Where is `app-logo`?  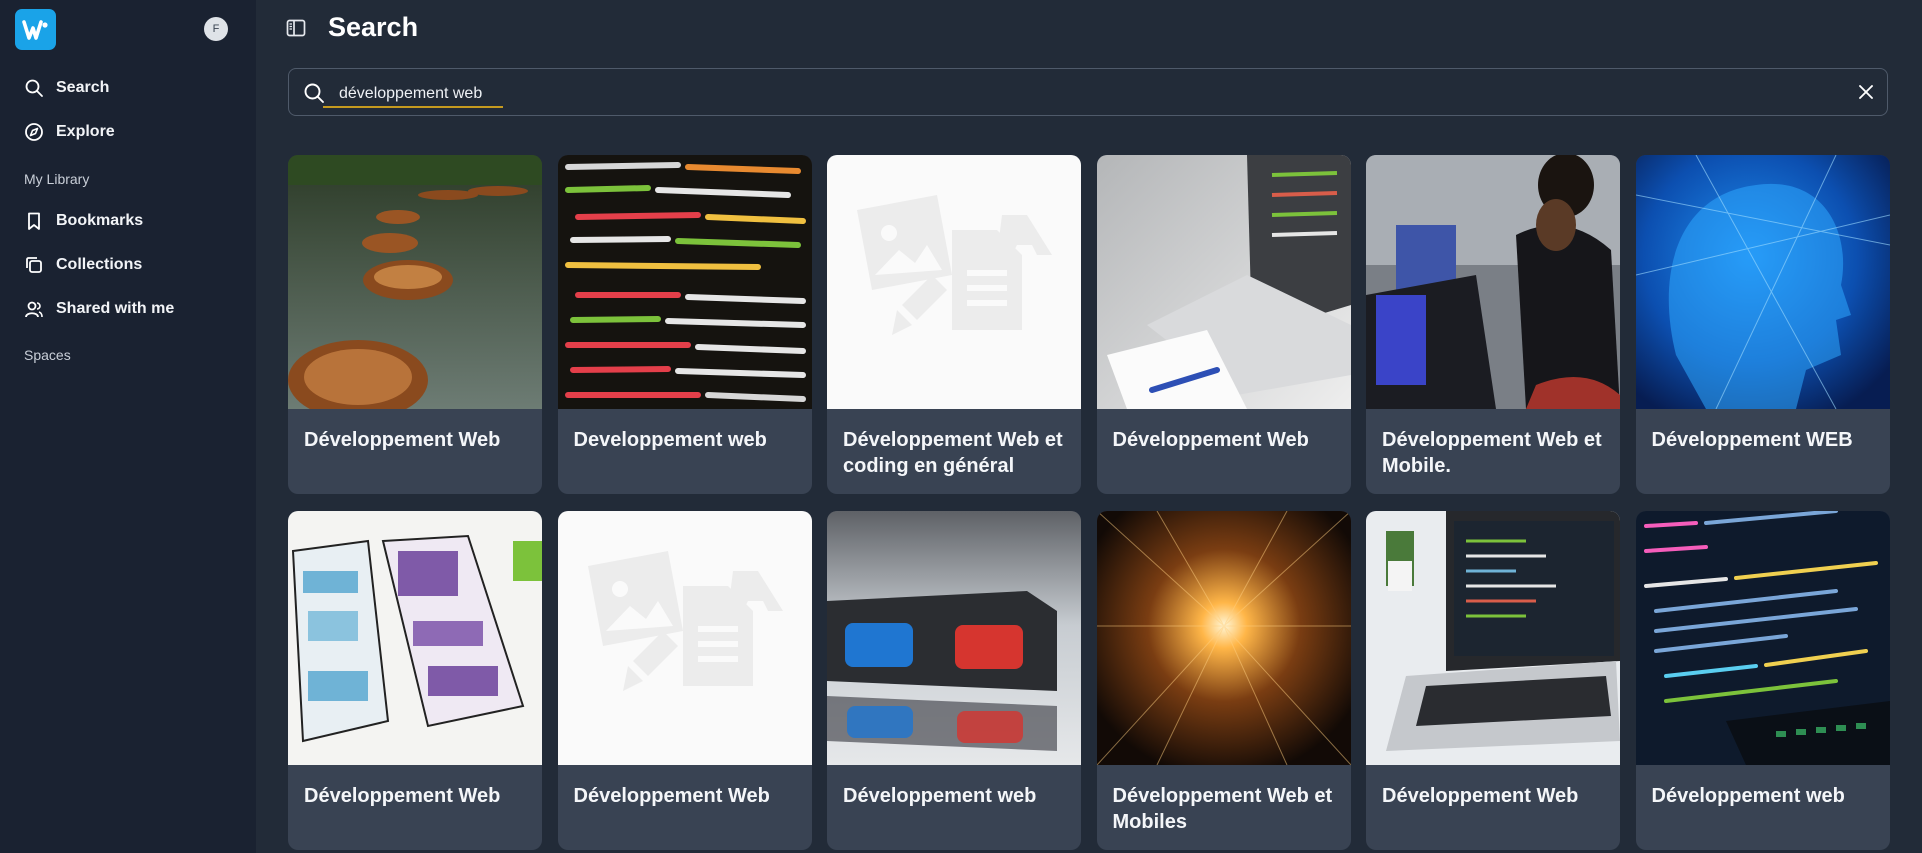
app-logo is located at coordinates (35, 29).